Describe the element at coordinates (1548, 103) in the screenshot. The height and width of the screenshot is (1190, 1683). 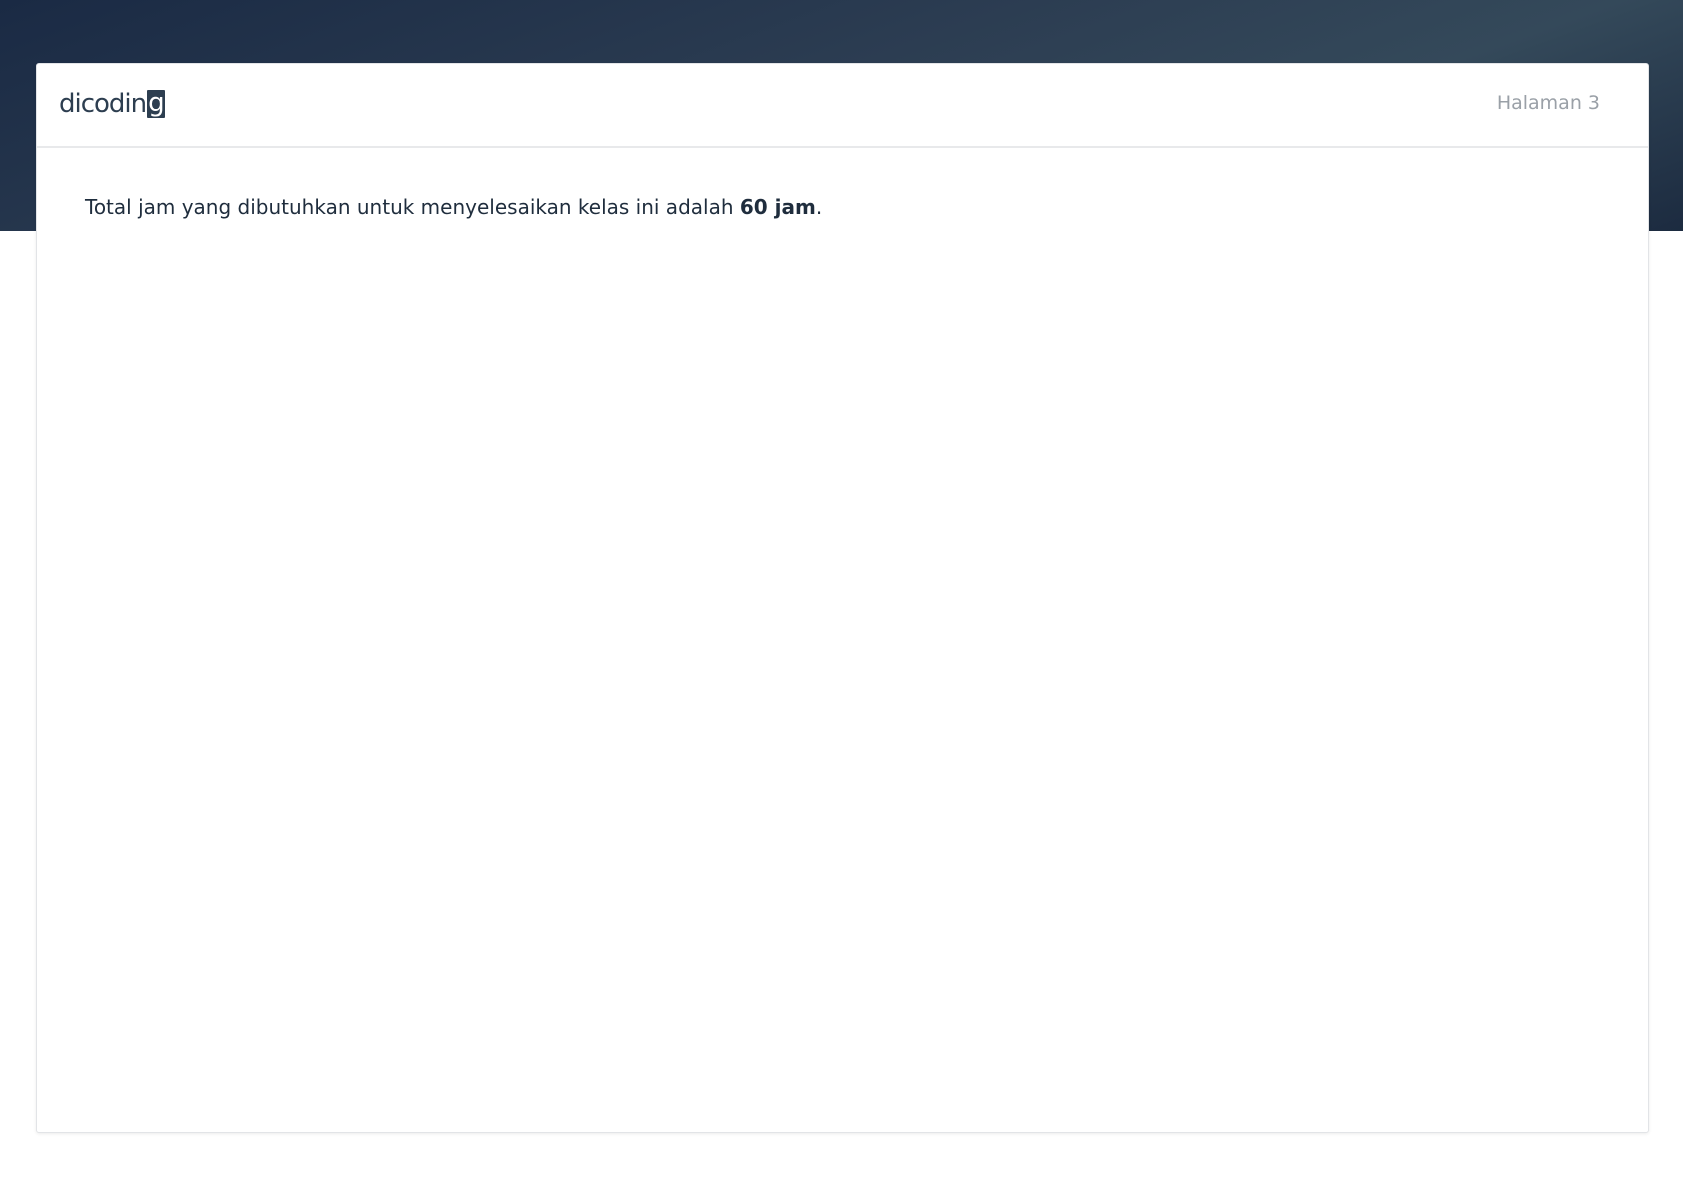
I see `page-number-label: Halaman 3` at that location.